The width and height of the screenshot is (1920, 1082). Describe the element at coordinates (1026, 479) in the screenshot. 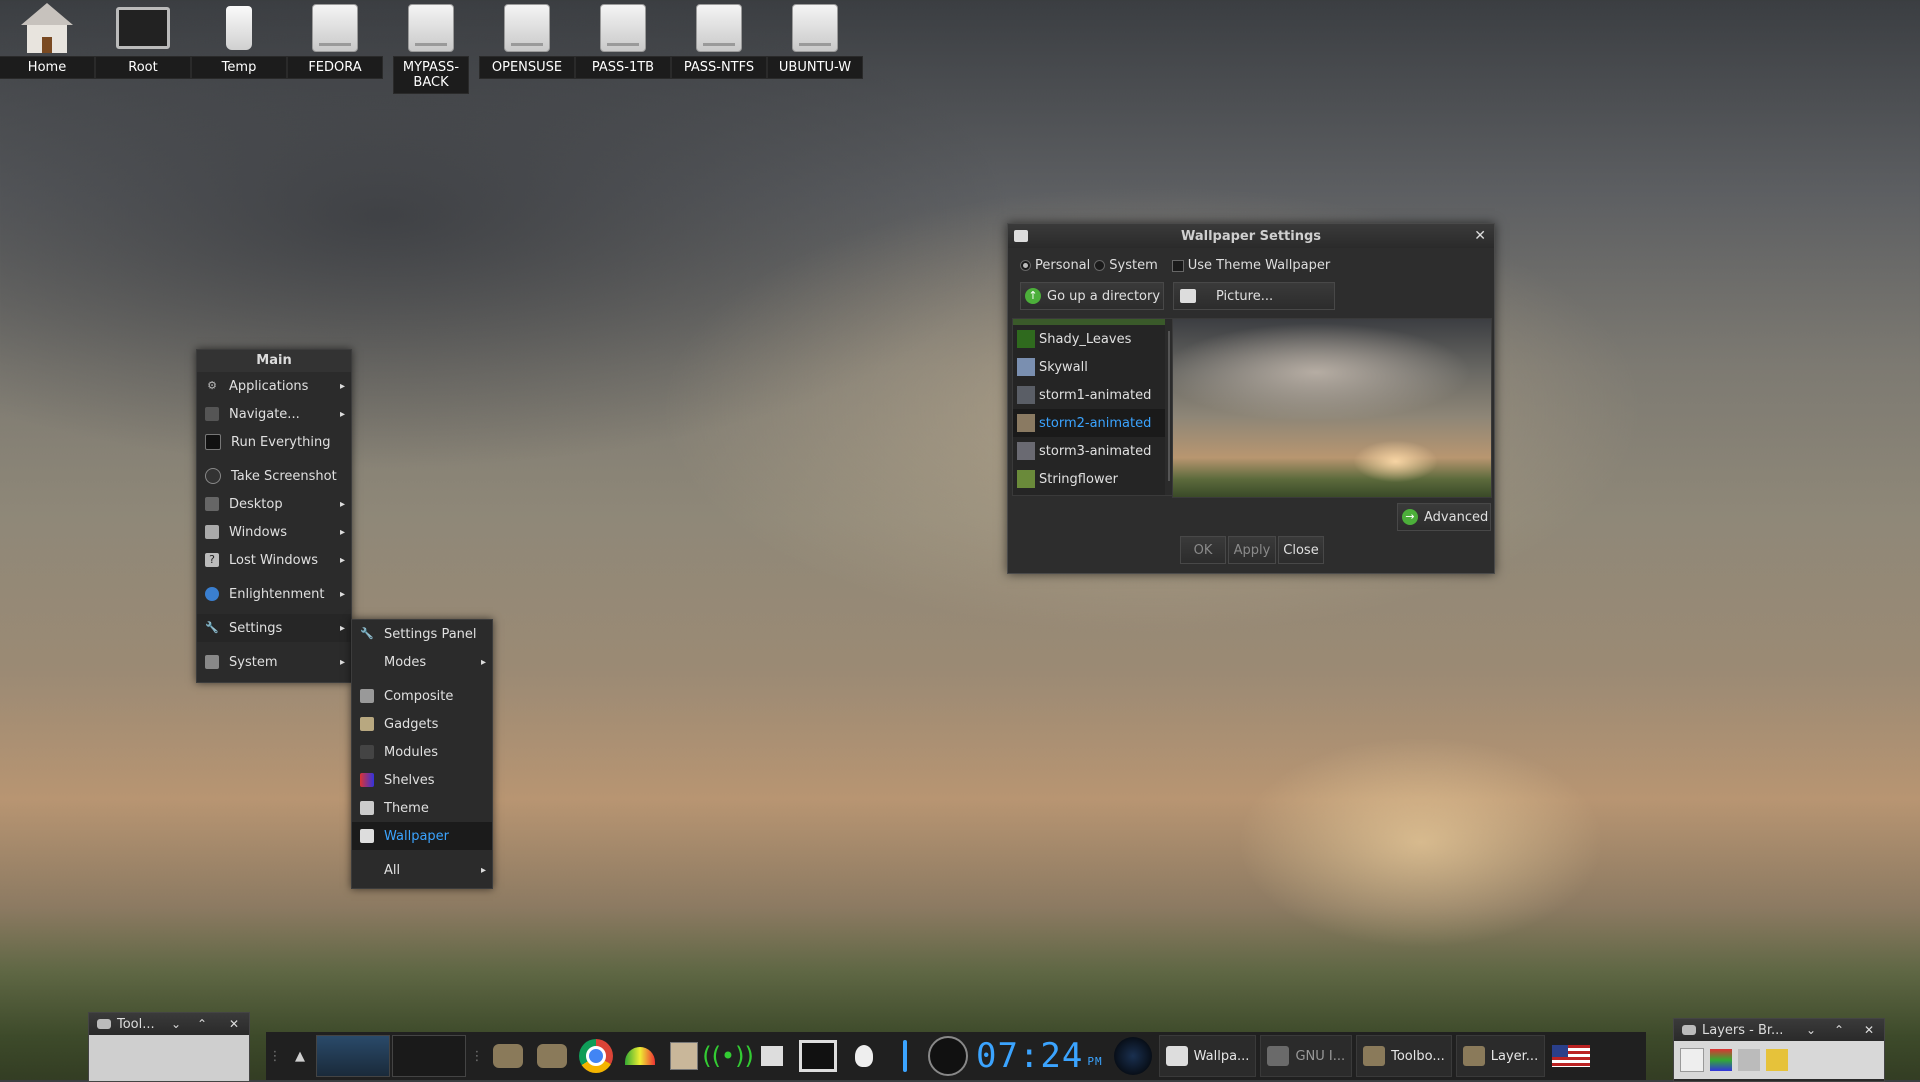

I see `thumbnail` at that location.